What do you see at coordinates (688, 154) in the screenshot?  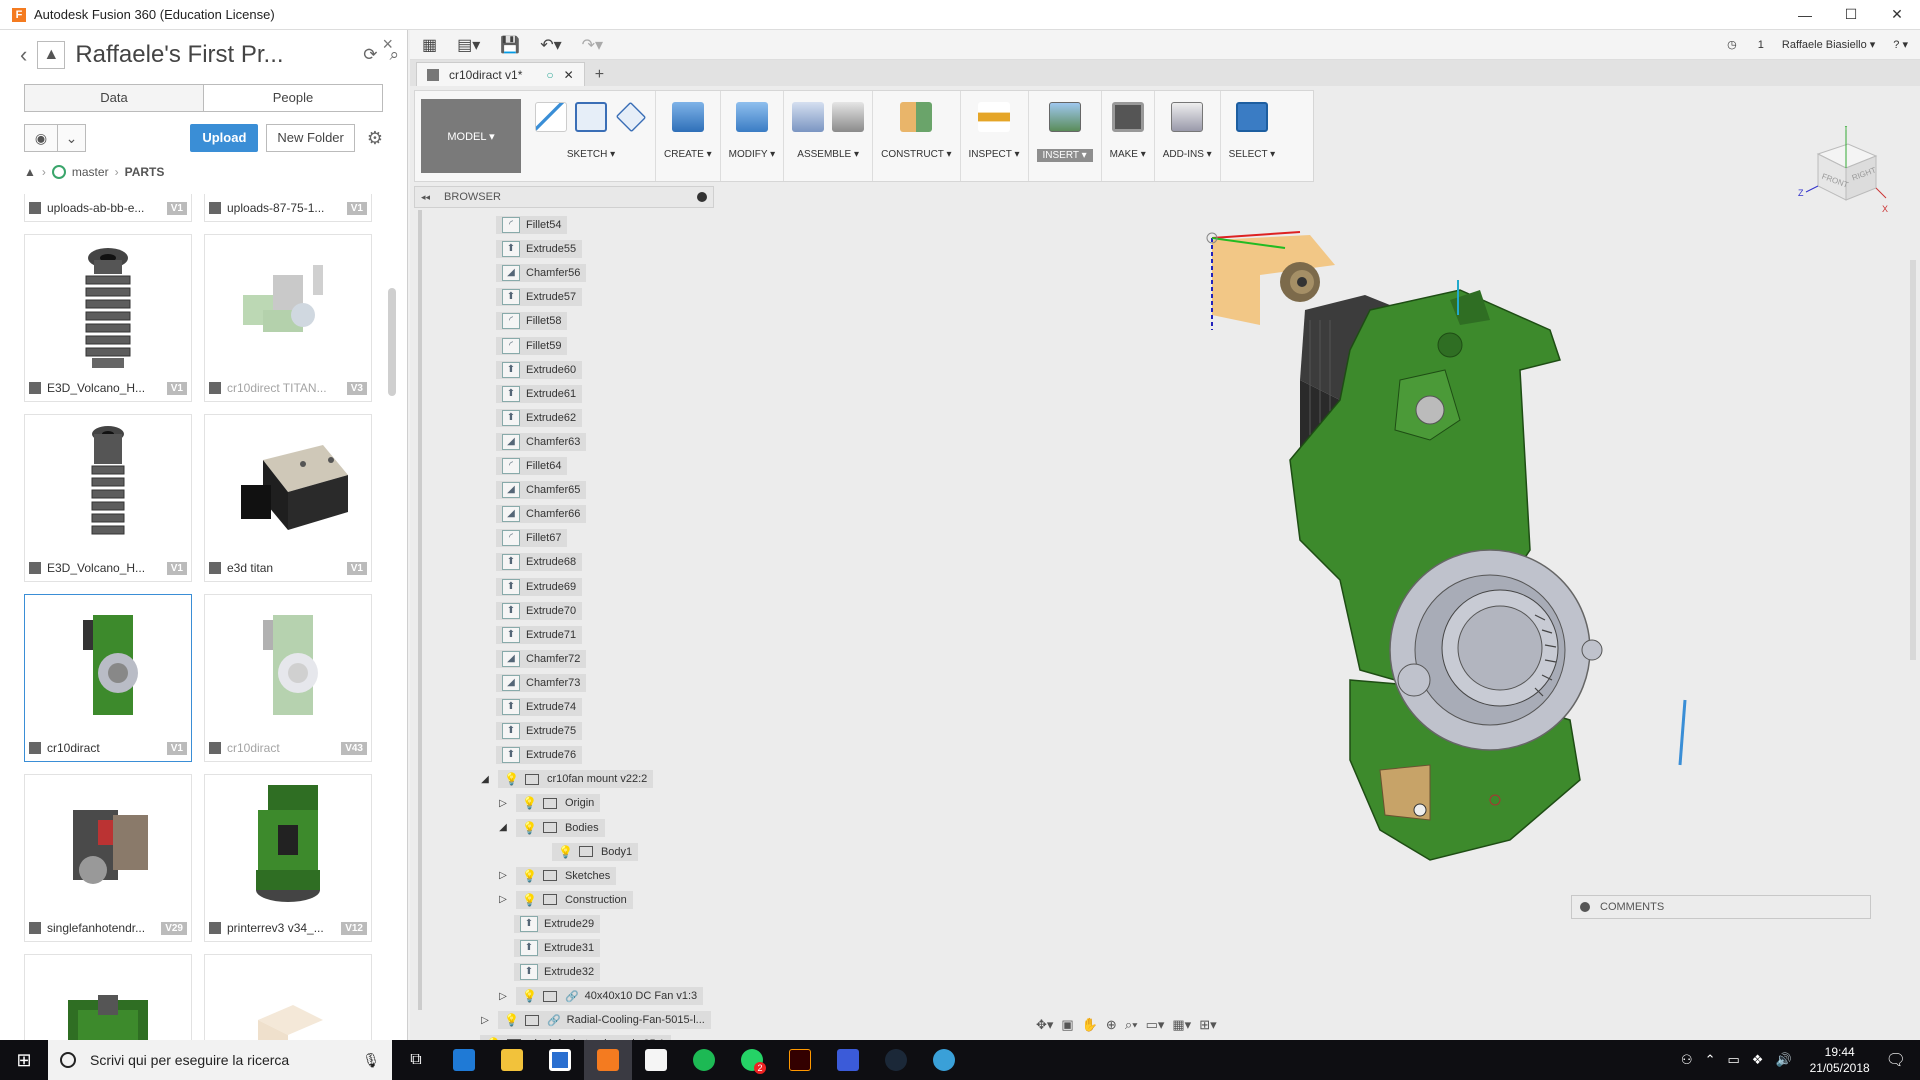 I see `create-menu: CREATE ▾` at bounding box center [688, 154].